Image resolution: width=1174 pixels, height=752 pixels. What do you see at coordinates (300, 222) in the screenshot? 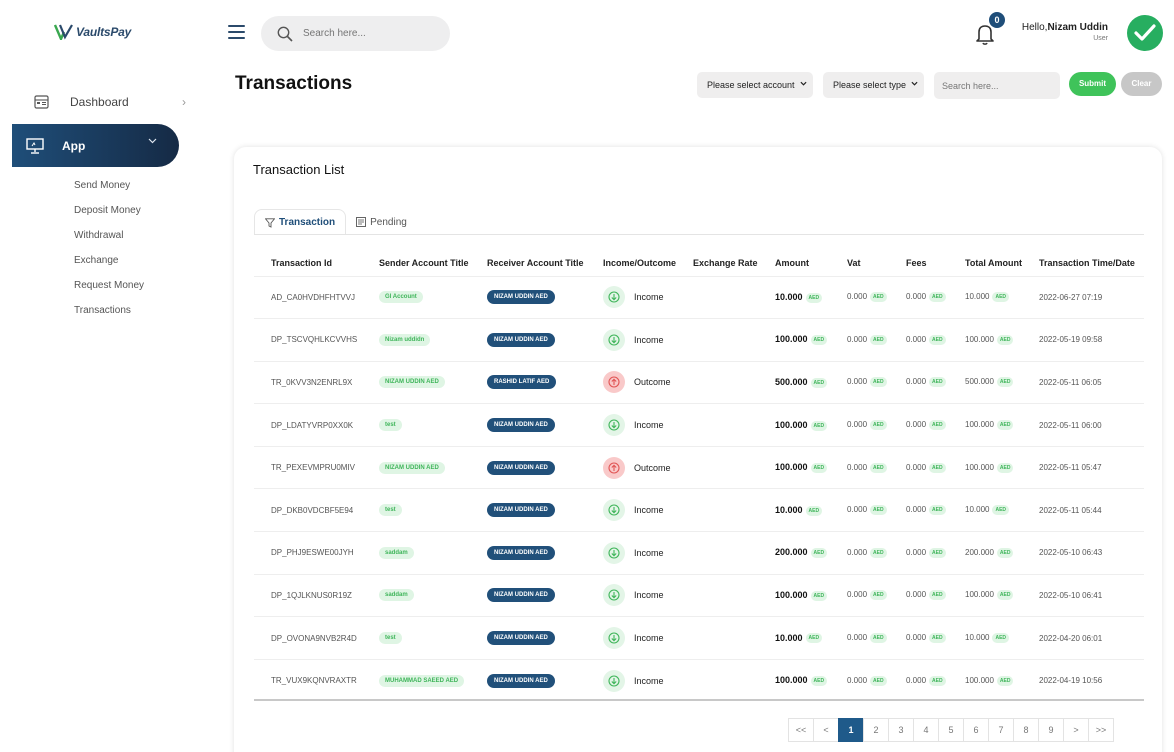
I see `tab-transaction: Transaction` at bounding box center [300, 222].